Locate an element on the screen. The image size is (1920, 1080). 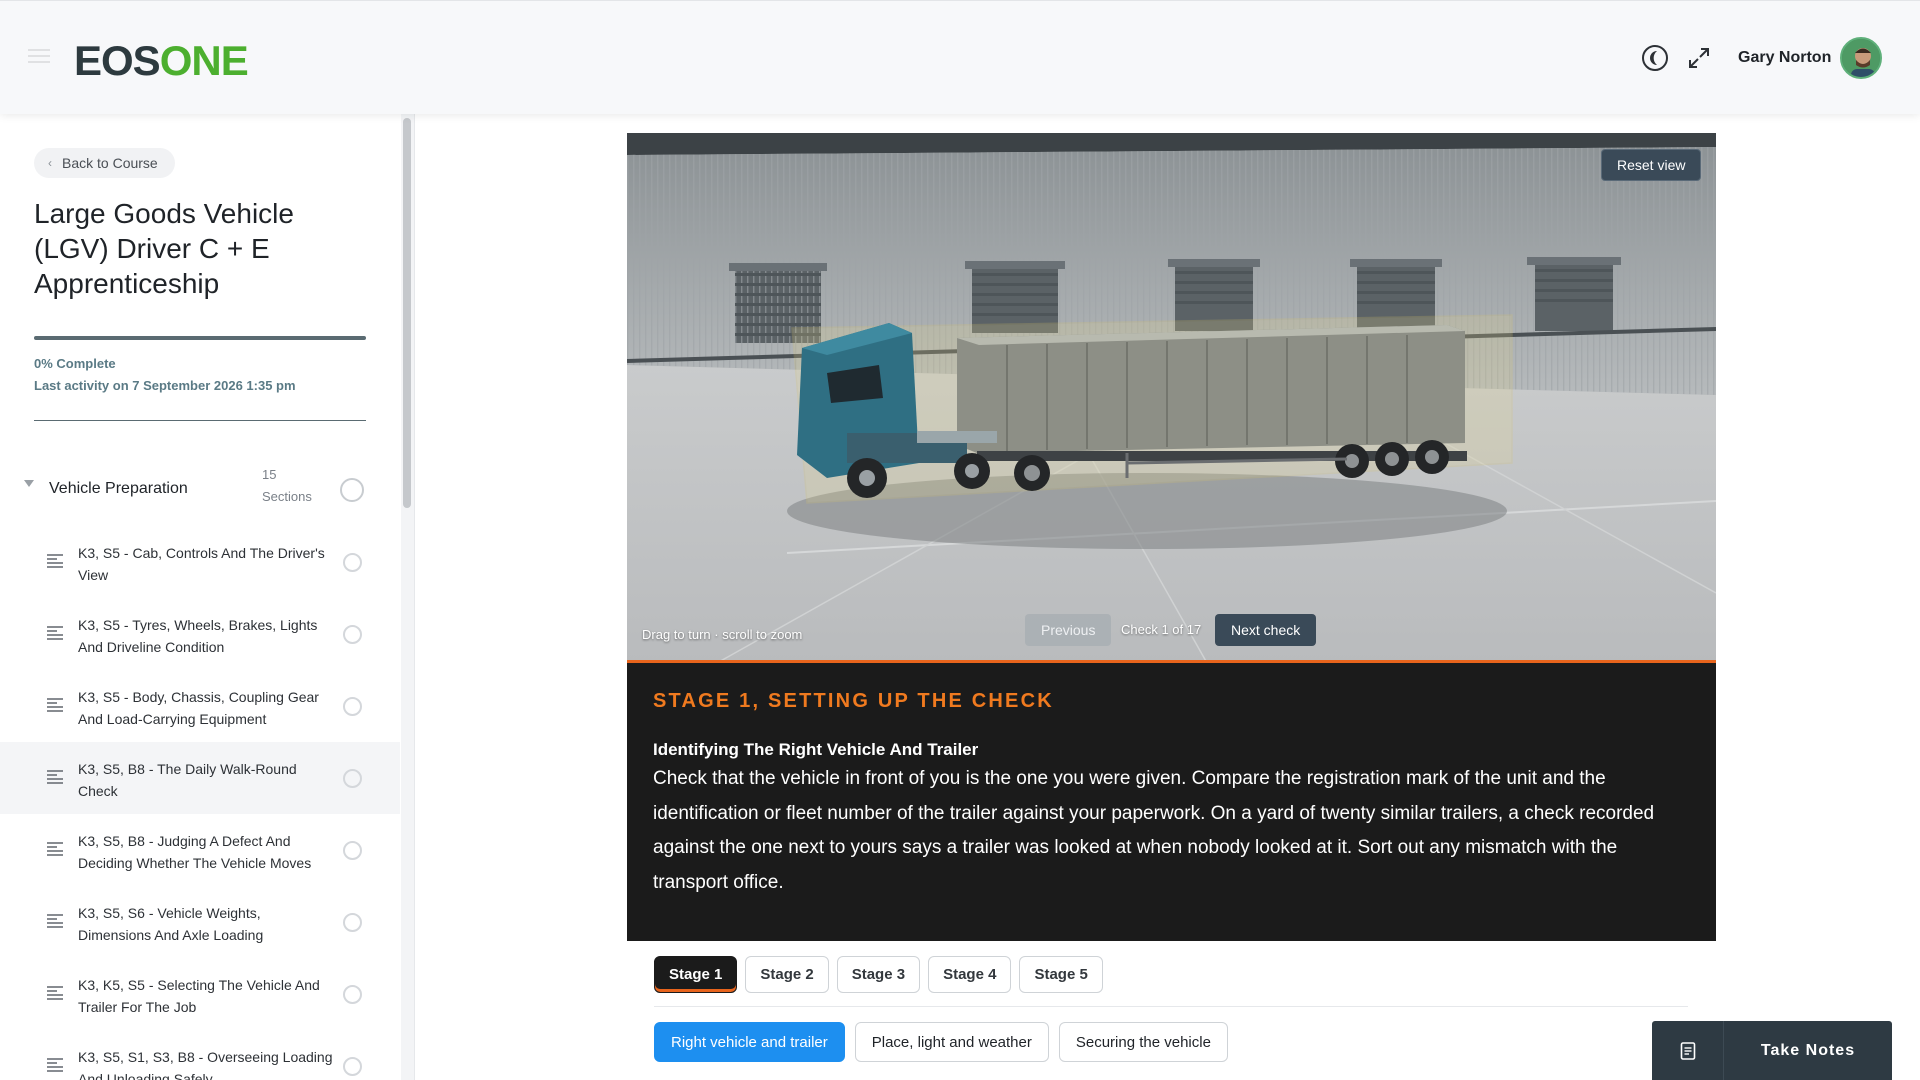
lesson-item: K3, S5, B8 - The Daily Walk-Round Check is located at coordinates (200, 778).